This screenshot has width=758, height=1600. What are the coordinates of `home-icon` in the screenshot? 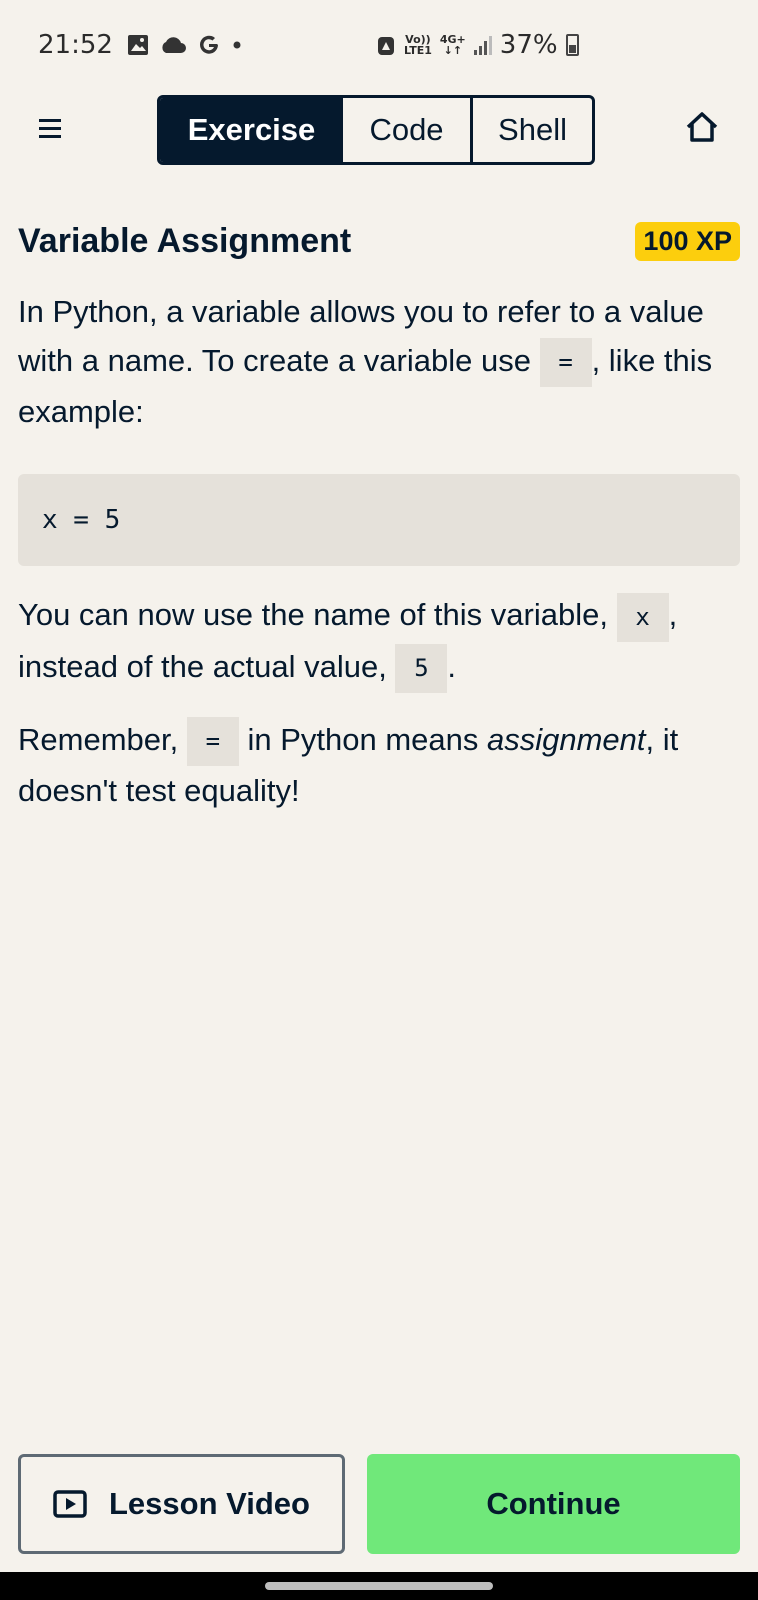 It's located at (702, 127).